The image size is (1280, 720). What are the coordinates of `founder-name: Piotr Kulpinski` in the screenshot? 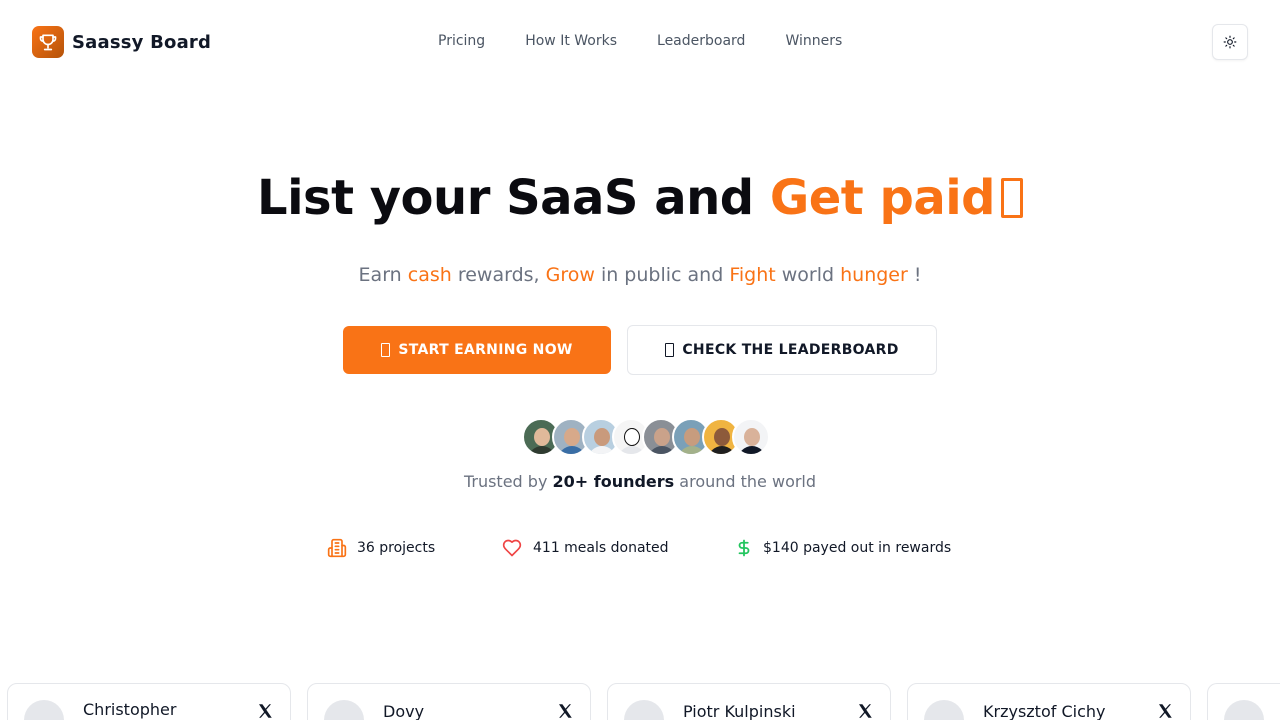 It's located at (739, 711).